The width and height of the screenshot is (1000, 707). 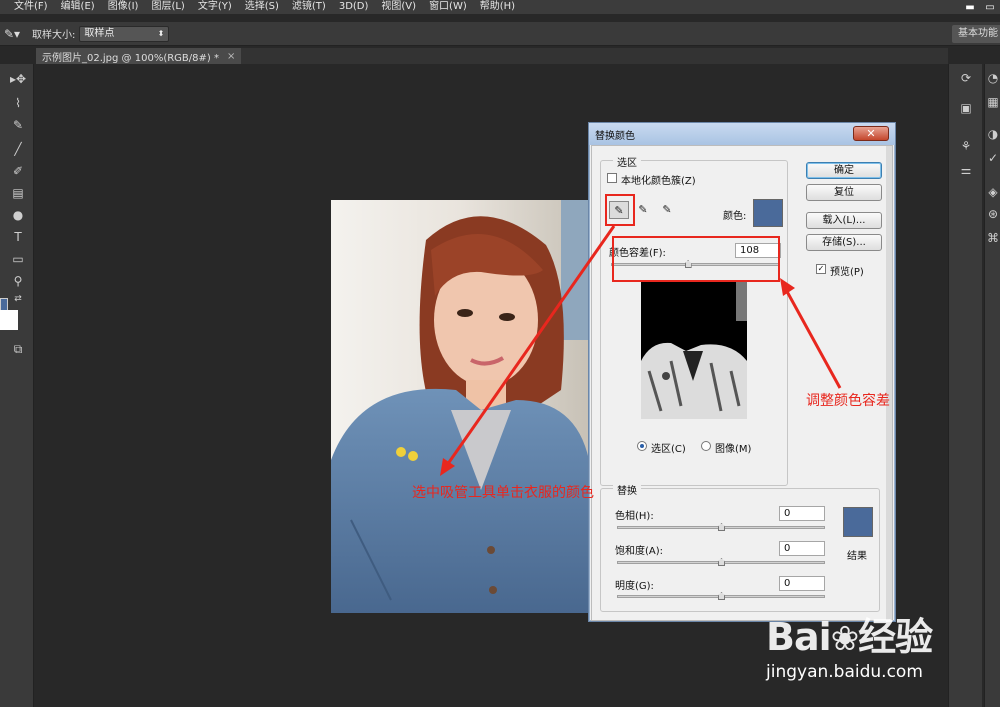 I want to click on arrow-to-tolerance, so click(x=812, y=337).